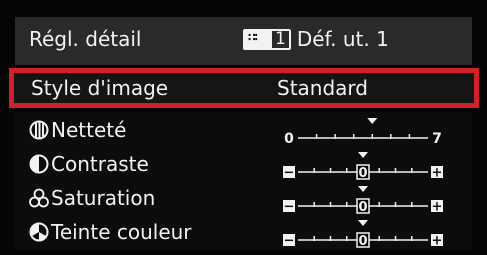  Describe the element at coordinates (360, 199) in the screenshot. I see `saturation-scale: − +0` at that location.